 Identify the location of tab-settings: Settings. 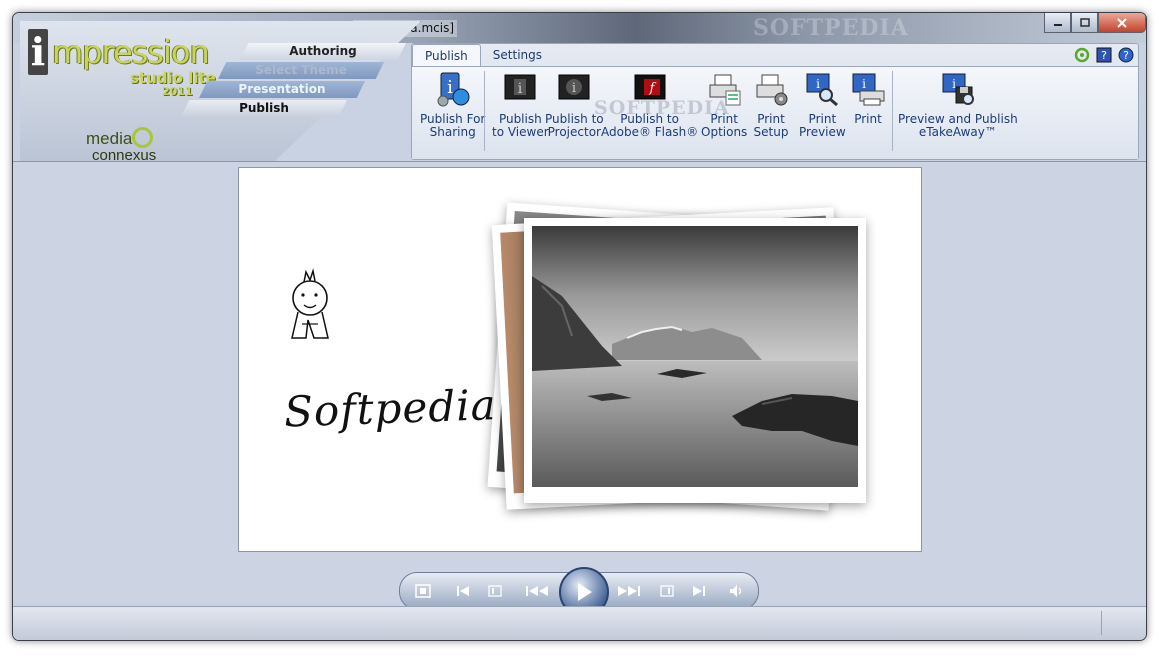
(517, 55).